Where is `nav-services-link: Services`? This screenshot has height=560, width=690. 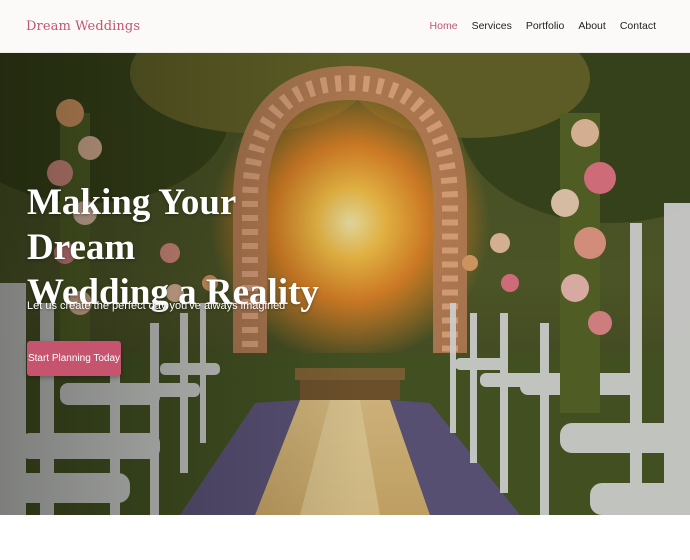
nav-services-link: Services is located at coordinates (492, 26).